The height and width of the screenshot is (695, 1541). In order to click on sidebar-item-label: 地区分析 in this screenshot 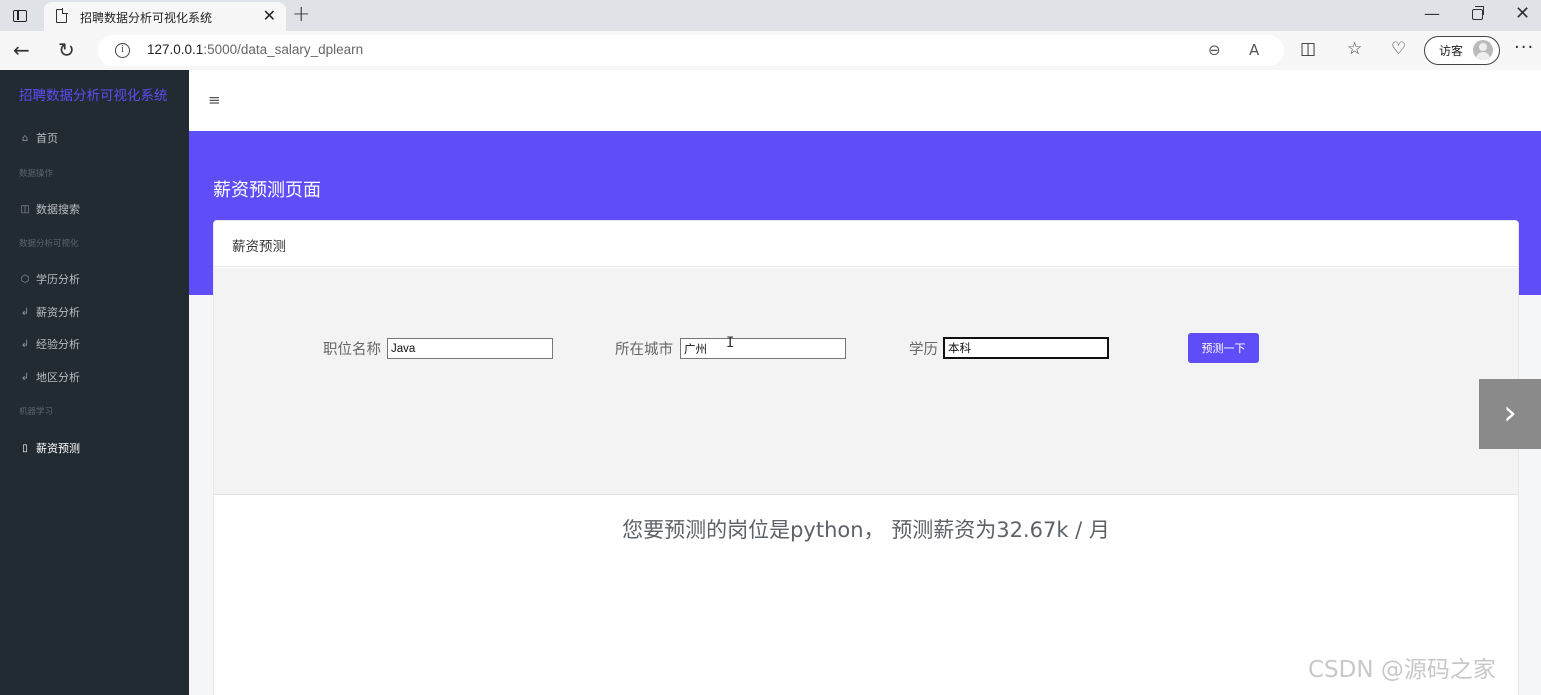, I will do `click(58, 377)`.